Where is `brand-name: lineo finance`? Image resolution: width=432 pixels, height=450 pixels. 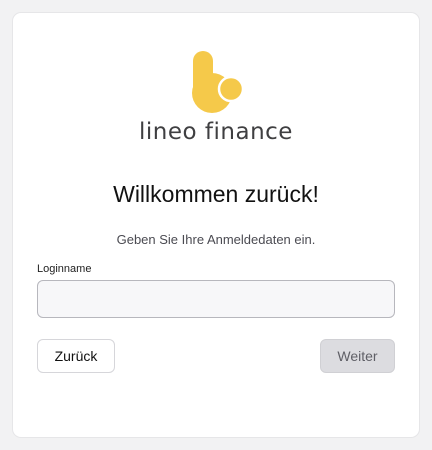 brand-name: lineo finance is located at coordinates (216, 132).